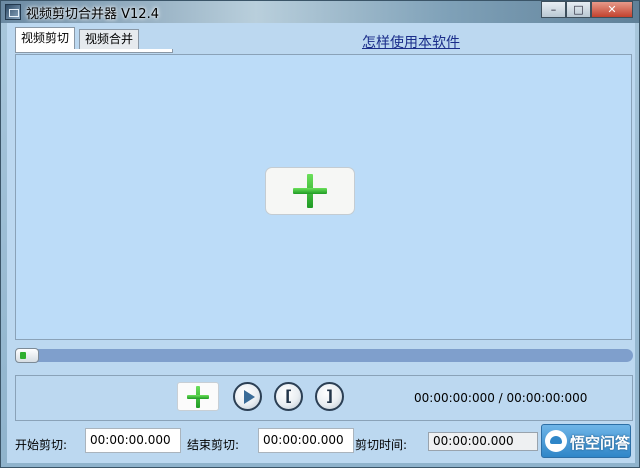 This screenshot has width=640, height=468. I want to click on maximize-button: □, so click(578, 9).